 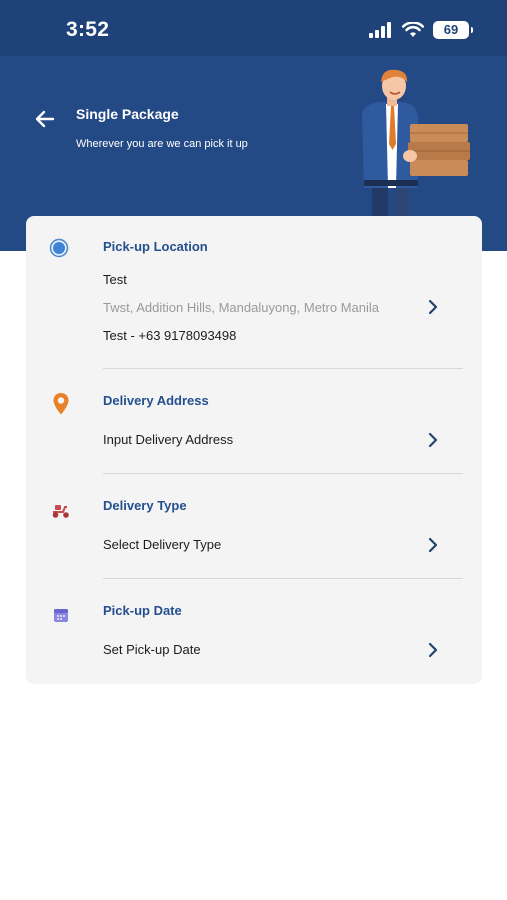 I want to click on pickup-name: Test, so click(x=115, y=279).